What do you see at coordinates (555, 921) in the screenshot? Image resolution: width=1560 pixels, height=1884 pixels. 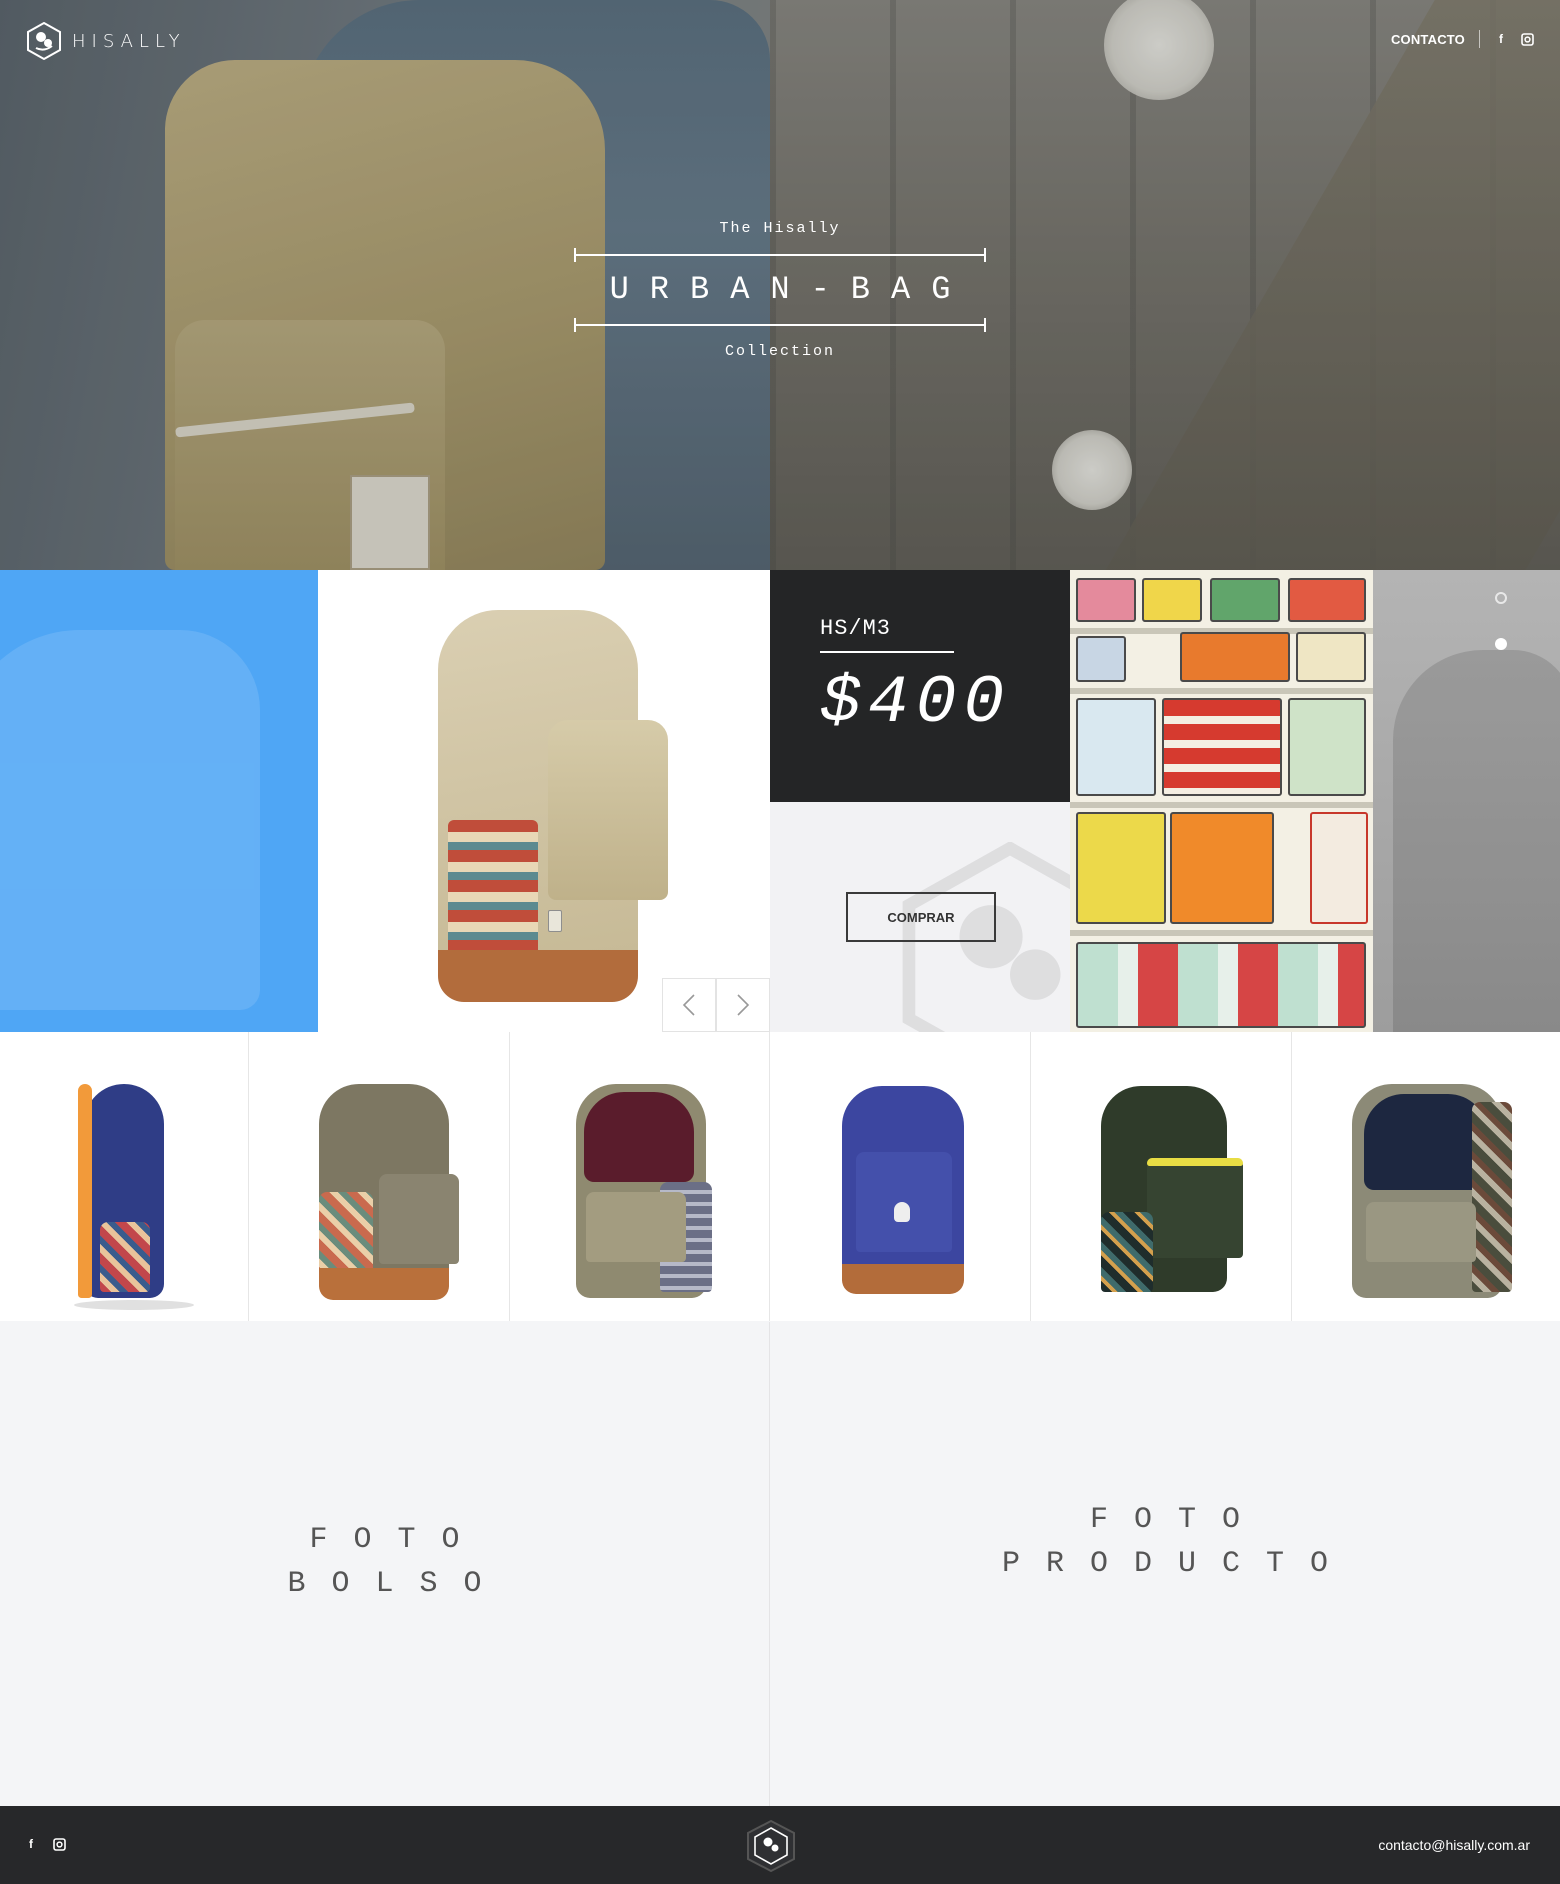 I see `backpack-label` at bounding box center [555, 921].